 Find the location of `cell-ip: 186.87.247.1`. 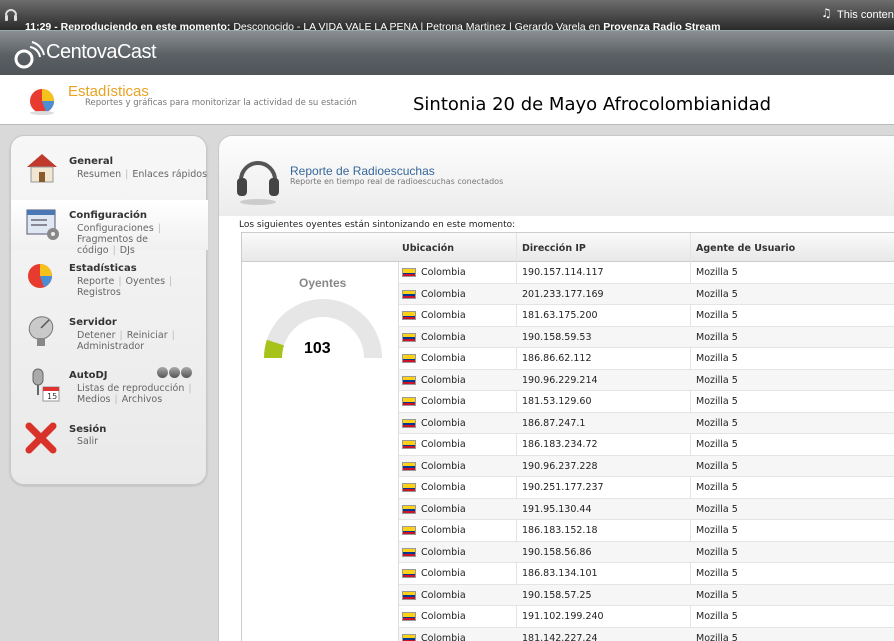

cell-ip: 186.87.247.1 is located at coordinates (554, 423).